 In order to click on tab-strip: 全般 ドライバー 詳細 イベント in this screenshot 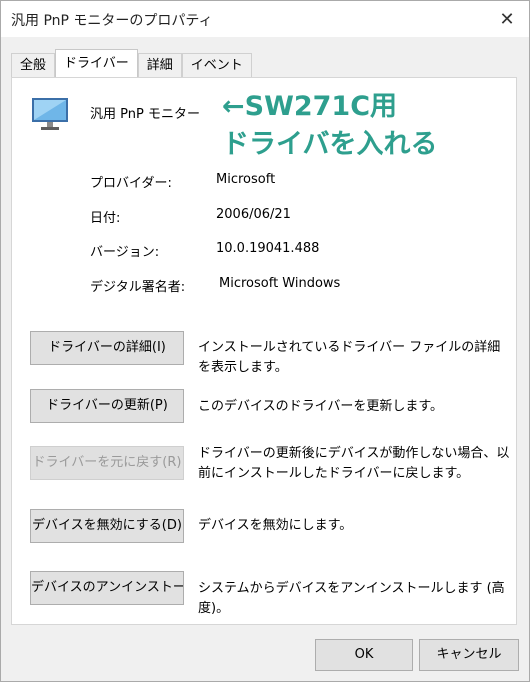, I will do `click(131, 63)`.